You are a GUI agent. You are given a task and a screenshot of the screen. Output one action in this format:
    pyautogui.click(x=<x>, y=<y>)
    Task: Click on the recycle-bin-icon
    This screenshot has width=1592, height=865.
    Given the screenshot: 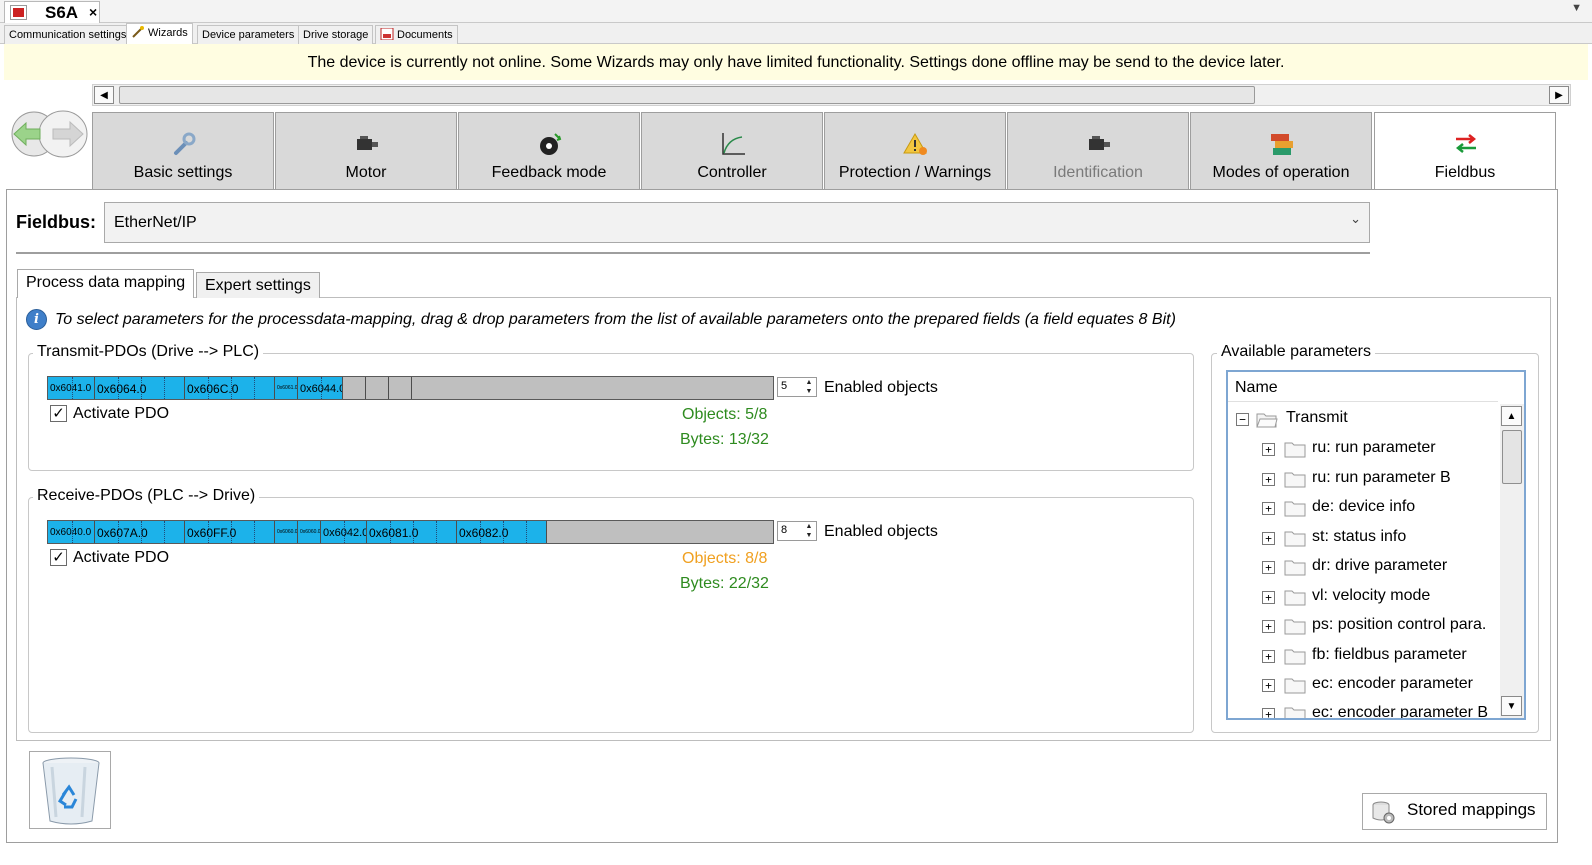 What is the action you would take?
    pyautogui.click(x=71, y=791)
    